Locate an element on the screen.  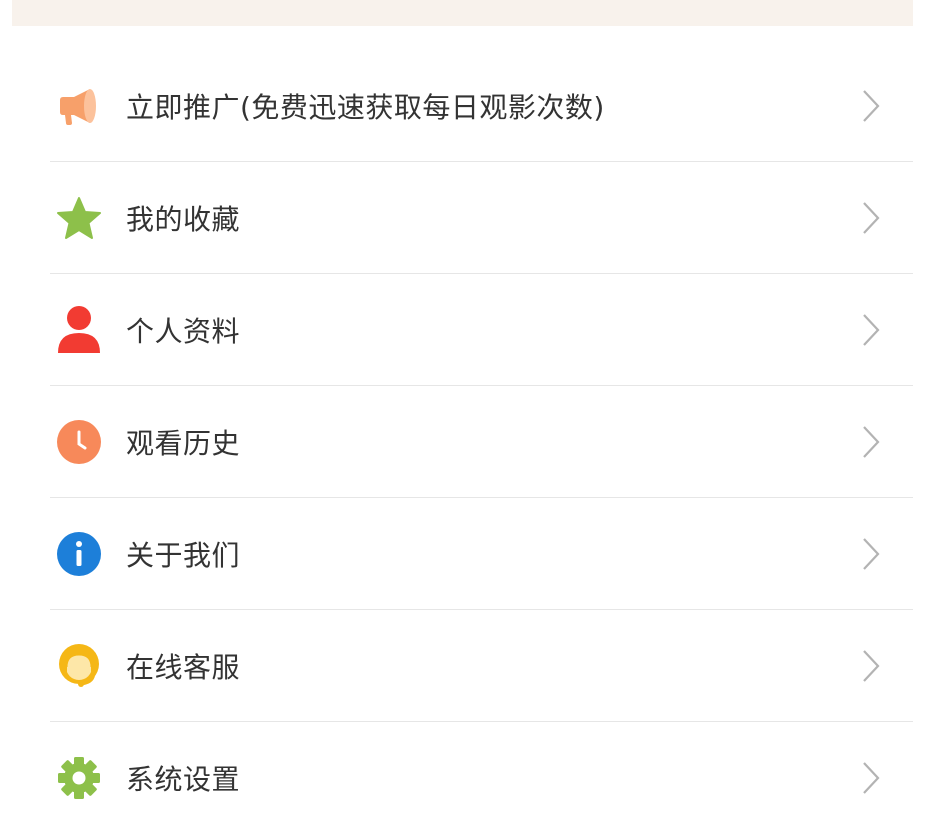
menu-item-label: 关于我们 is located at coordinates (183, 555).